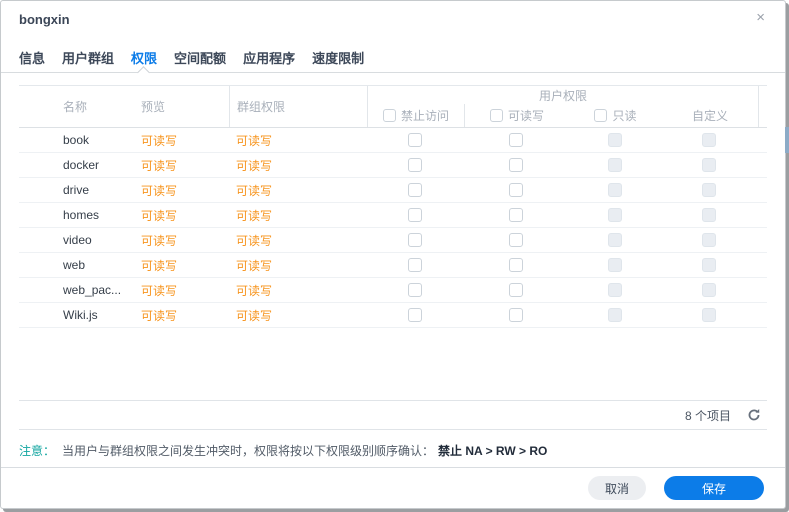 This screenshot has height=512, width=789. I want to click on tab-label: 速度限制, so click(338, 58).